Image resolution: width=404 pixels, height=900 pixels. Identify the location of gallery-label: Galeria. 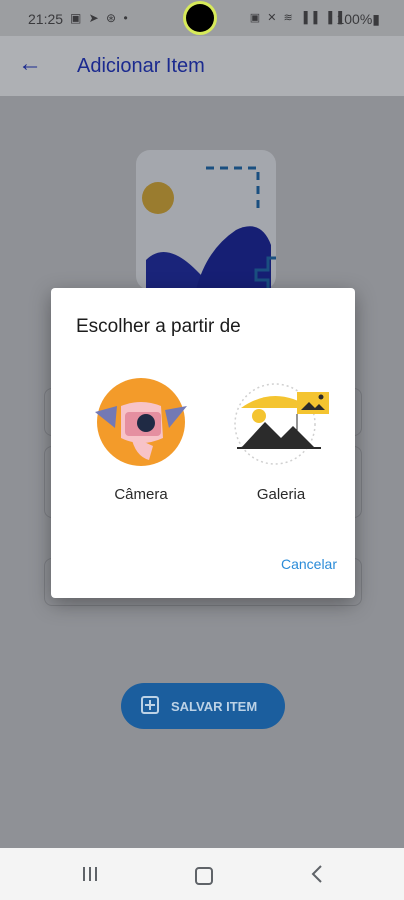
(281, 494).